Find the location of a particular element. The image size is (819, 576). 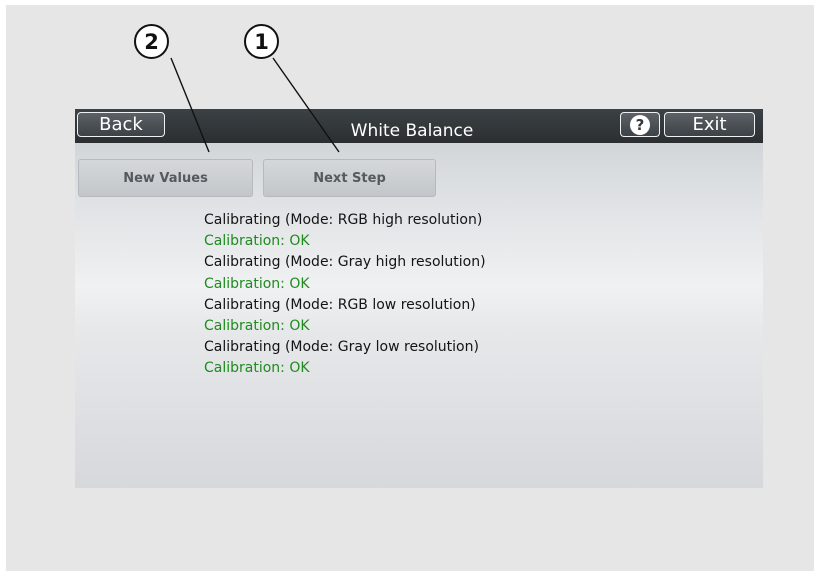

log-line-calibrating: Calibrating (Mode: Gray high resolution) is located at coordinates (345, 262).